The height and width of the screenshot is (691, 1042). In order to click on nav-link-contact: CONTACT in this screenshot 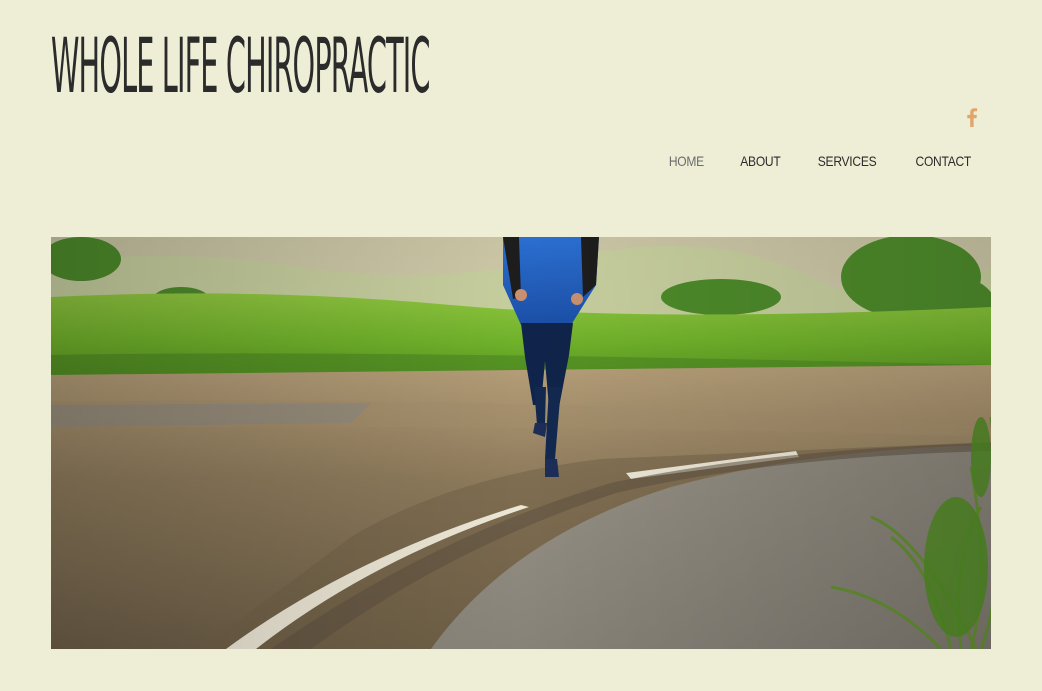, I will do `click(944, 161)`.